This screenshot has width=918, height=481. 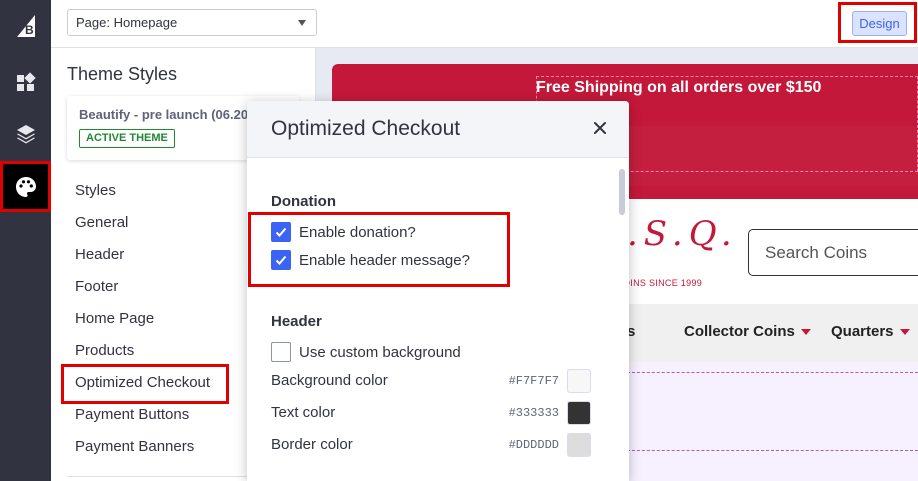 I want to click on sidebar-item-styles: Styles, so click(x=95, y=190).